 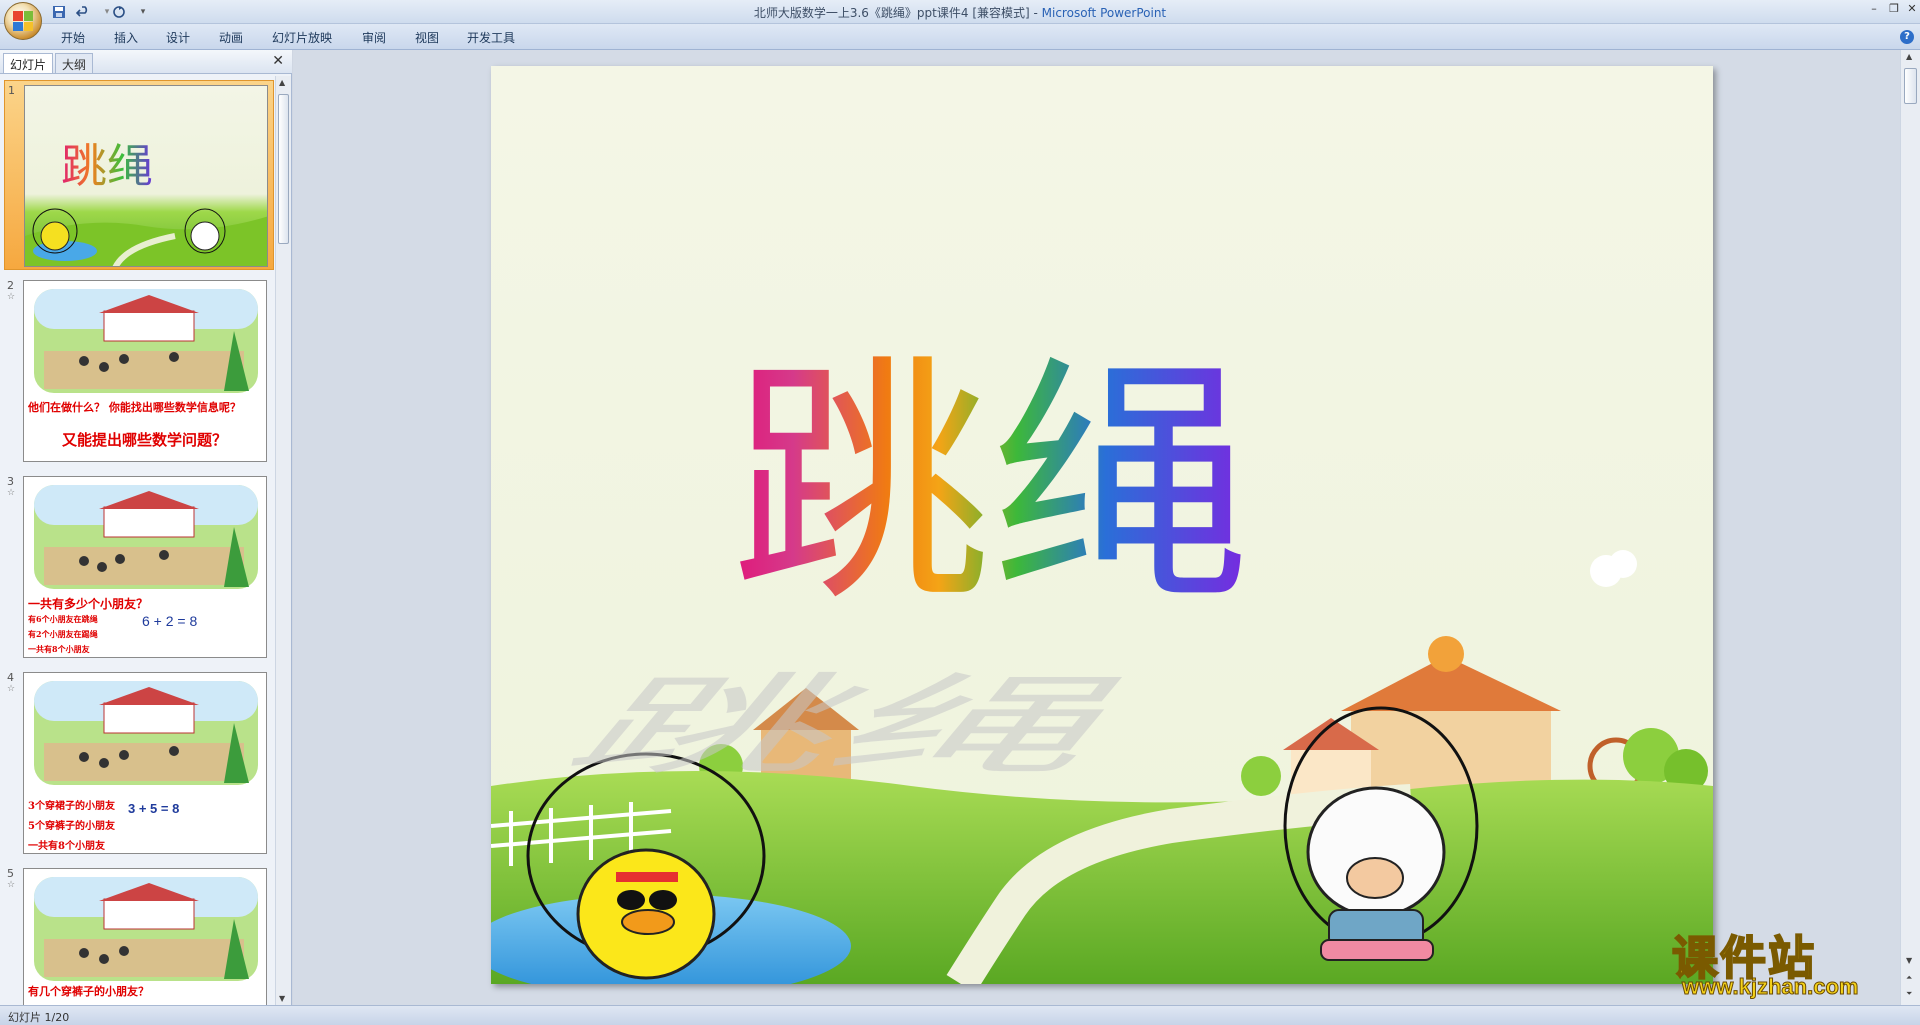 I want to click on tab-animations: 动画, so click(x=231, y=37).